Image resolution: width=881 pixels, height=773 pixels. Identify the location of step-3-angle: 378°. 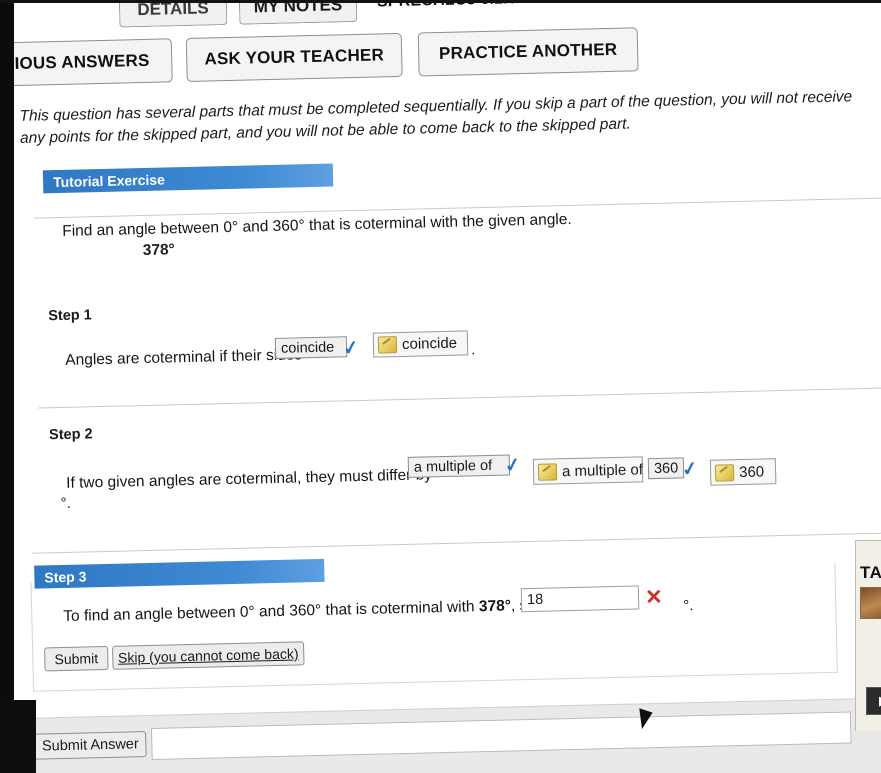
(495, 606).